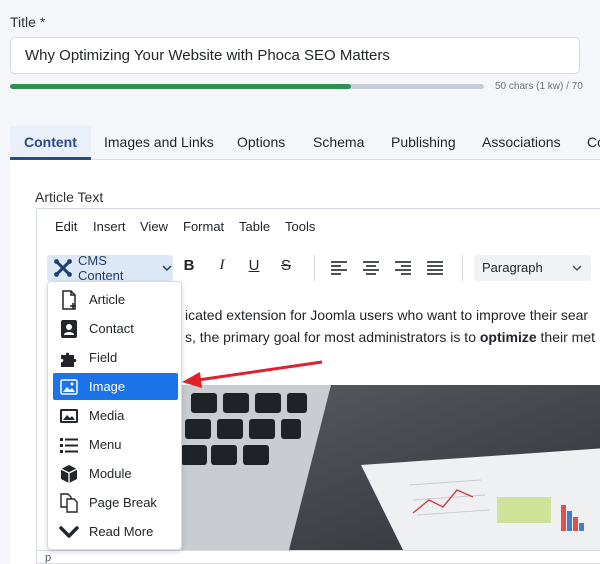 This screenshot has width=600, height=564. What do you see at coordinates (107, 299) in the screenshot?
I see `dropdown-item-label: Article` at bounding box center [107, 299].